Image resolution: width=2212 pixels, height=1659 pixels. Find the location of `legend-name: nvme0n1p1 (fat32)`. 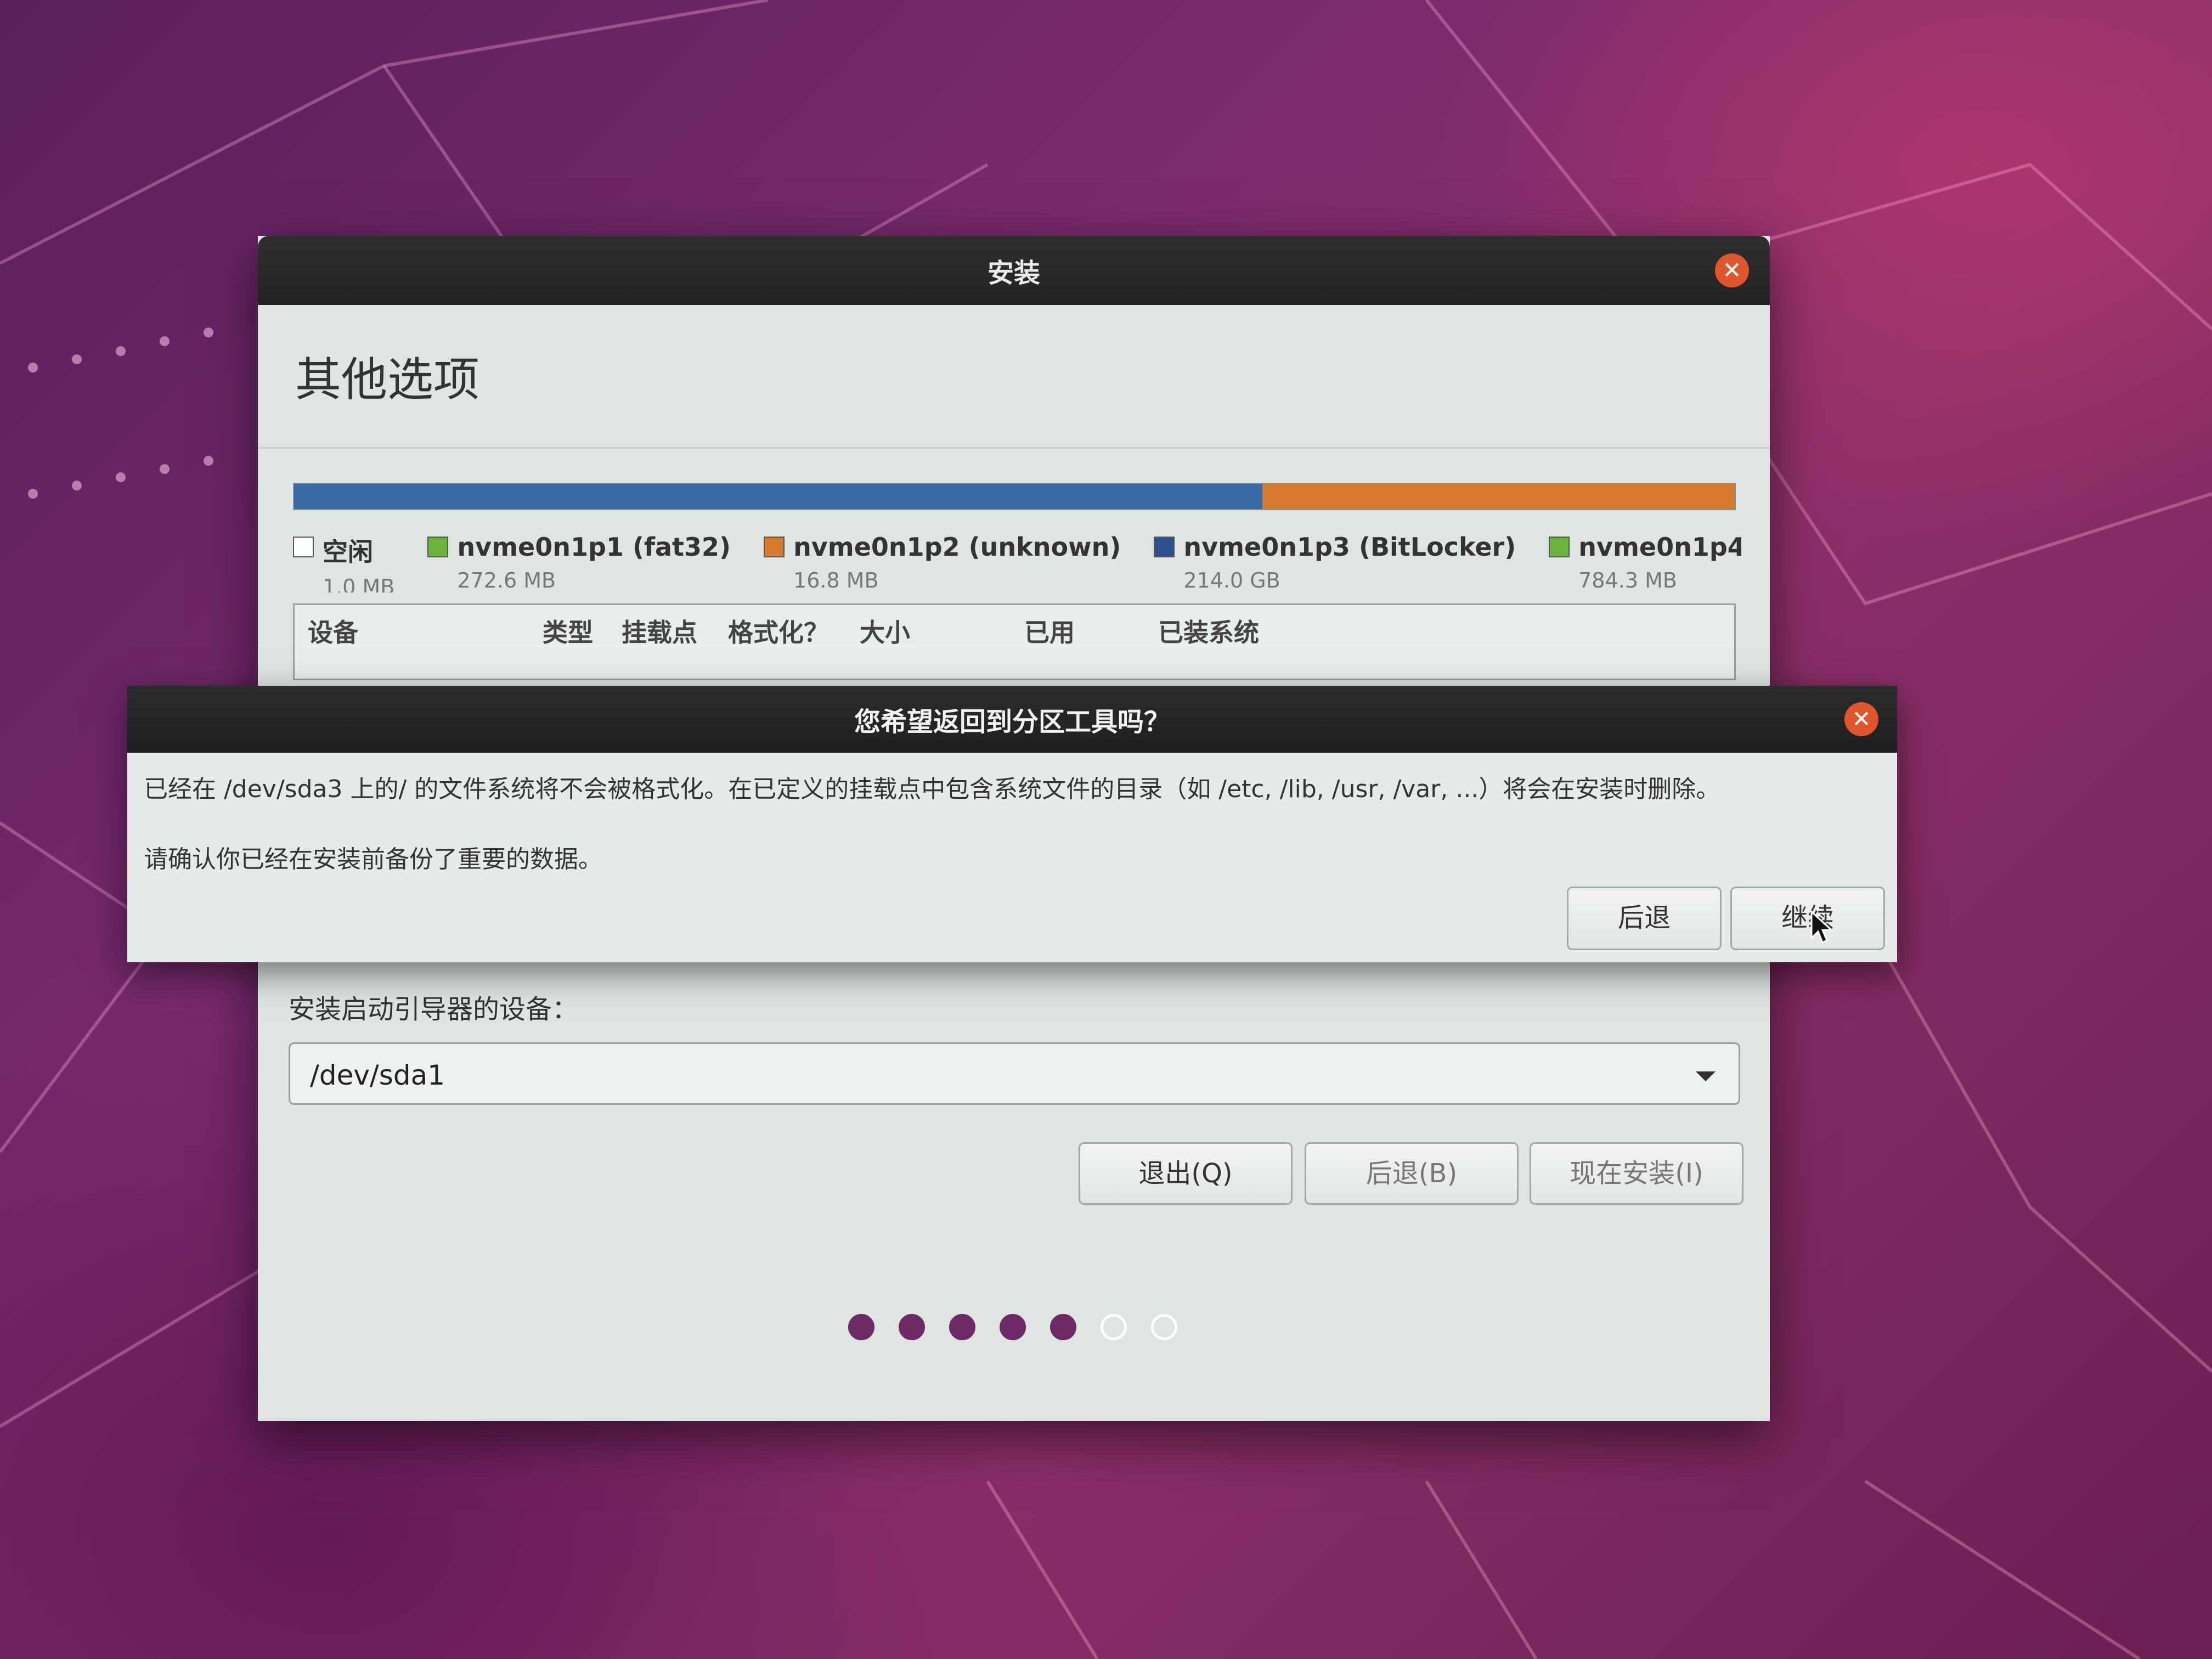

legend-name: nvme0n1p1 (fat32) is located at coordinates (594, 547).